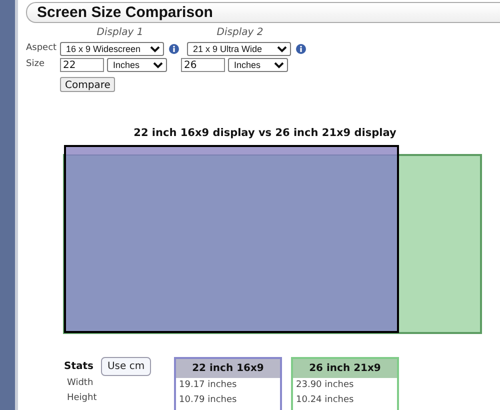 The width and height of the screenshot is (500, 410). I want to click on column-header: Display 2, so click(240, 33).